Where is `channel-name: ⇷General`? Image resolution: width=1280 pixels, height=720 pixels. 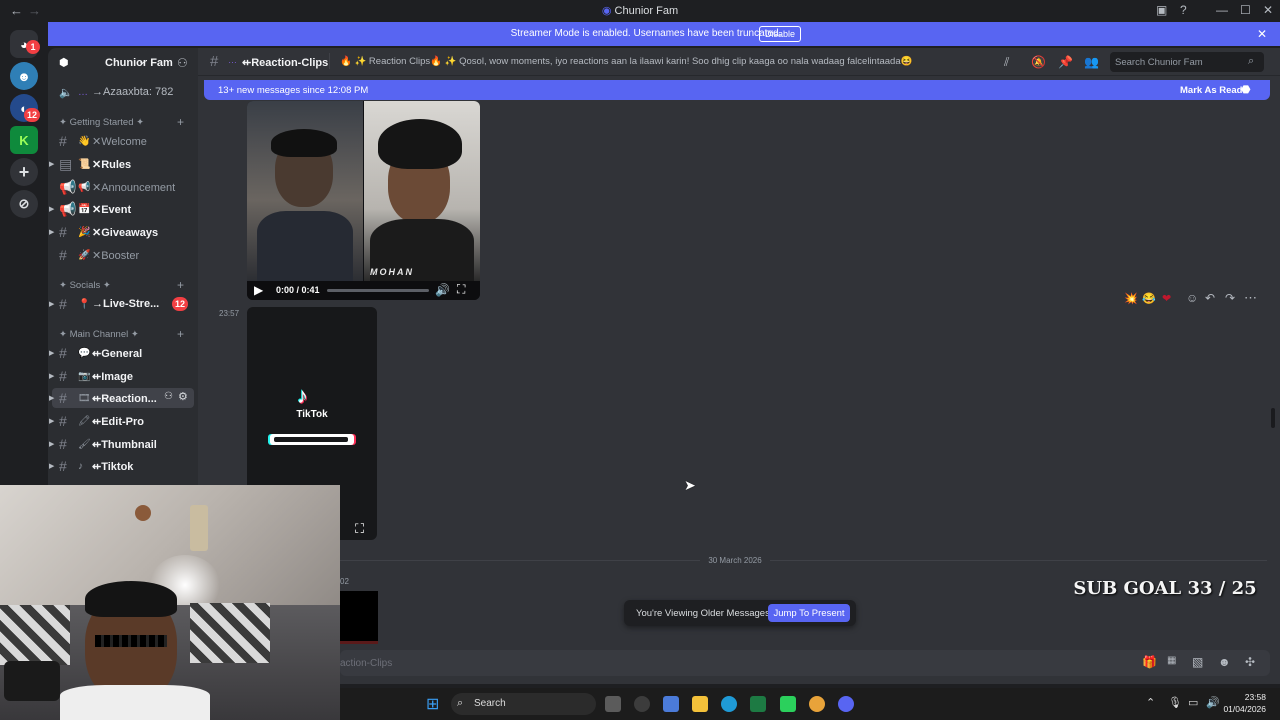 channel-name: ⇷General is located at coordinates (117, 353).